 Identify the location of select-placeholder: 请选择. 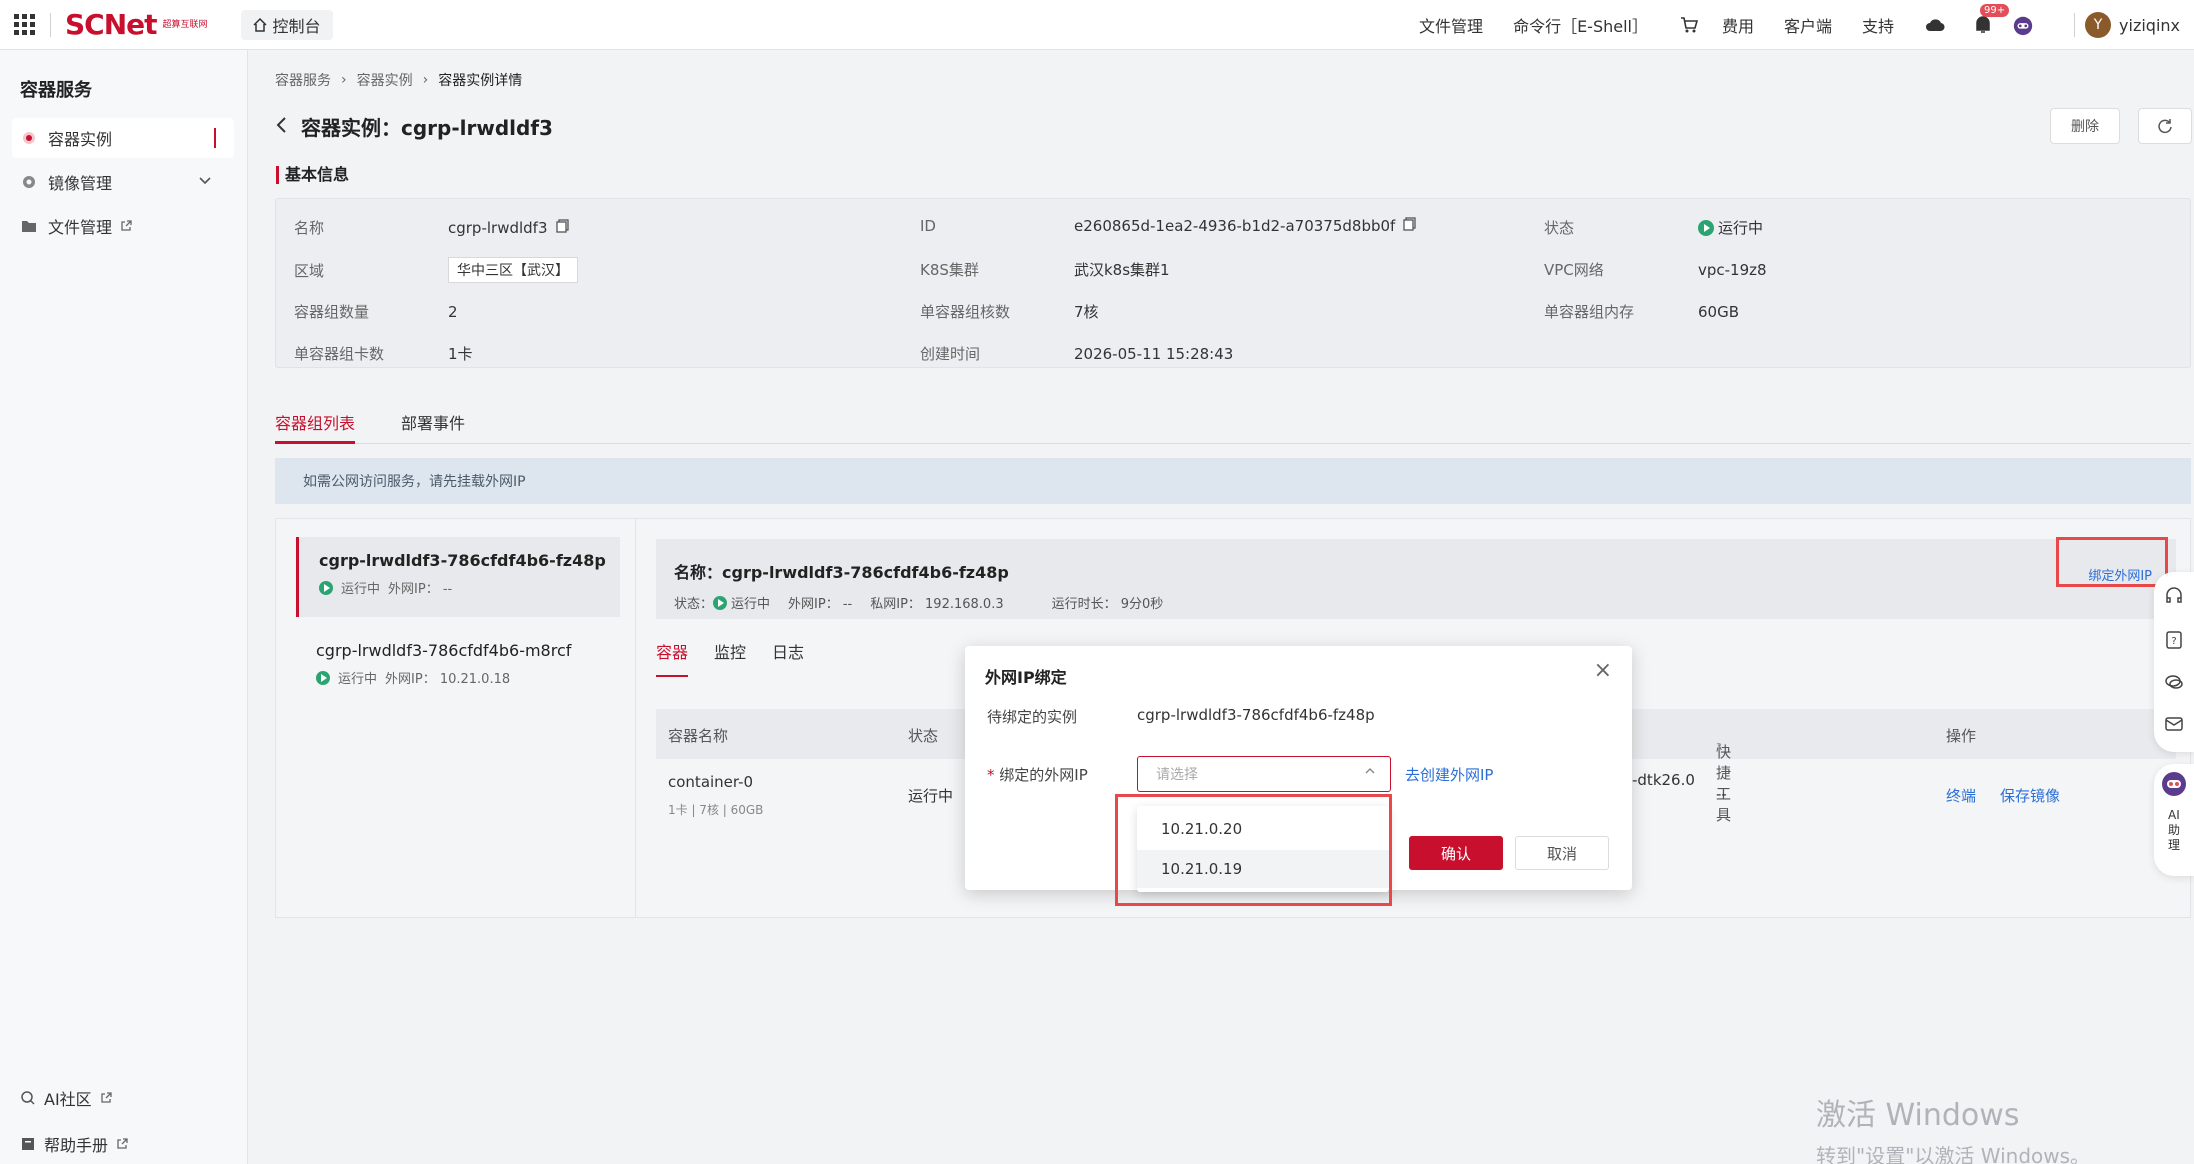
(1177, 775).